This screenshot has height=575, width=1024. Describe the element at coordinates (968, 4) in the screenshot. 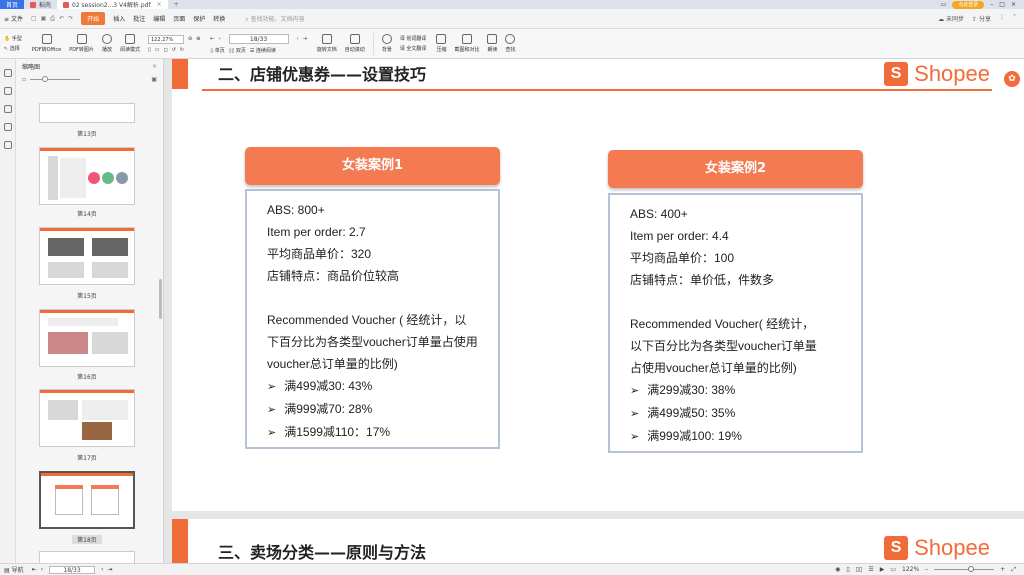

I see `login-button: 点此登录` at that location.